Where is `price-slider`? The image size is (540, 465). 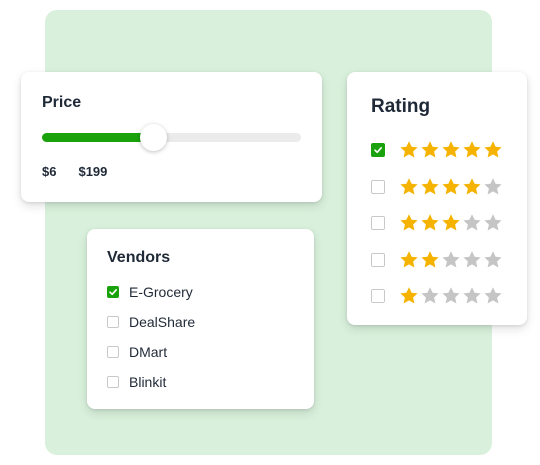 price-slider is located at coordinates (171, 137).